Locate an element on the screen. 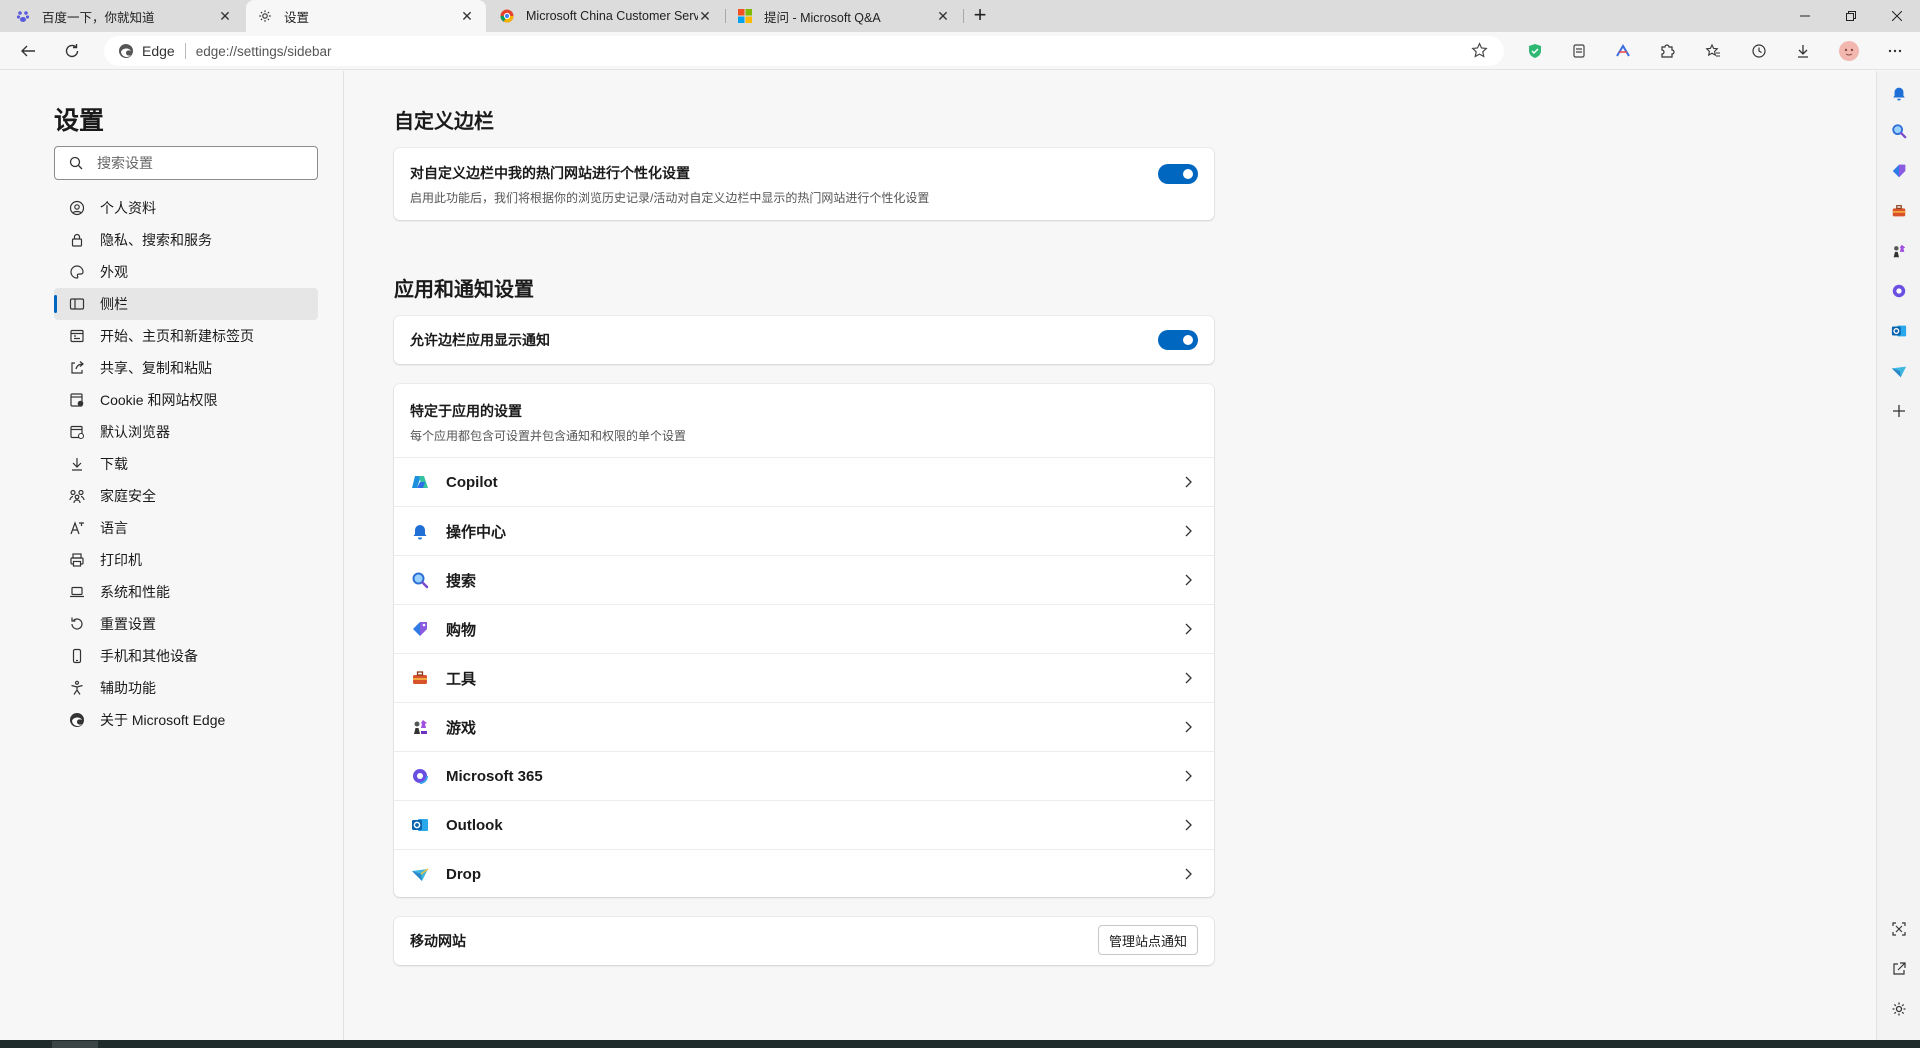 Image resolution: width=1920 pixels, height=1048 pixels. allow-notify-toggle is located at coordinates (1178, 340).